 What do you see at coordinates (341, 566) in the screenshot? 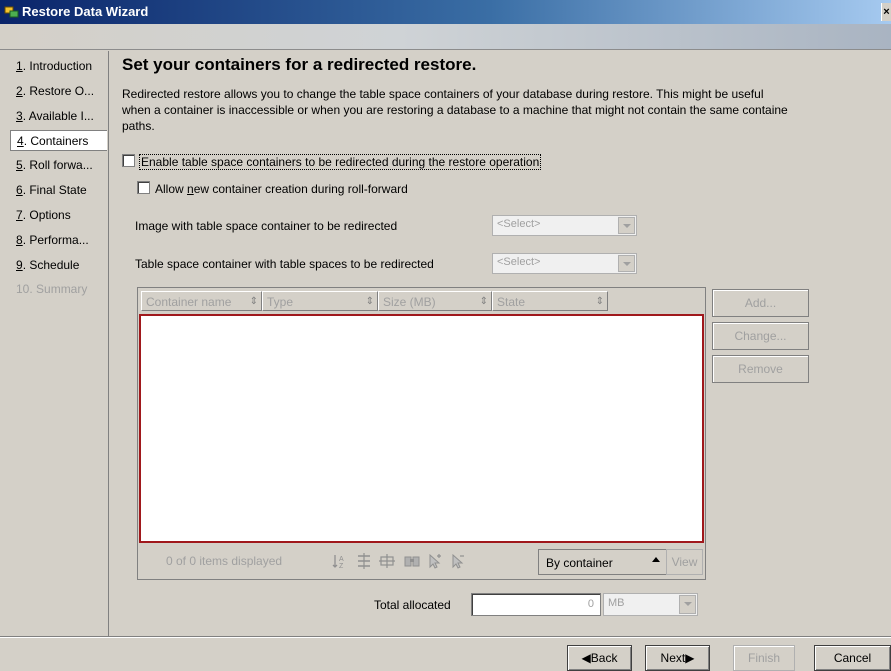
I see `svg-text: Z` at bounding box center [341, 566].